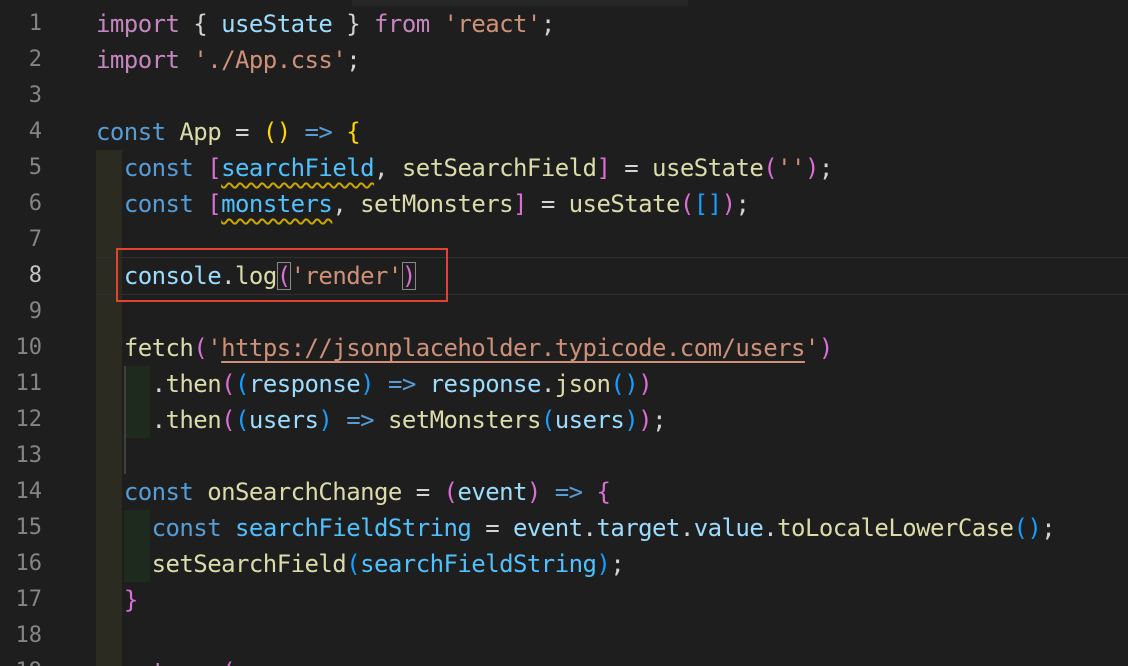 The image size is (1128, 666). Describe the element at coordinates (29, 347) in the screenshot. I see `line-number: 10` at that location.